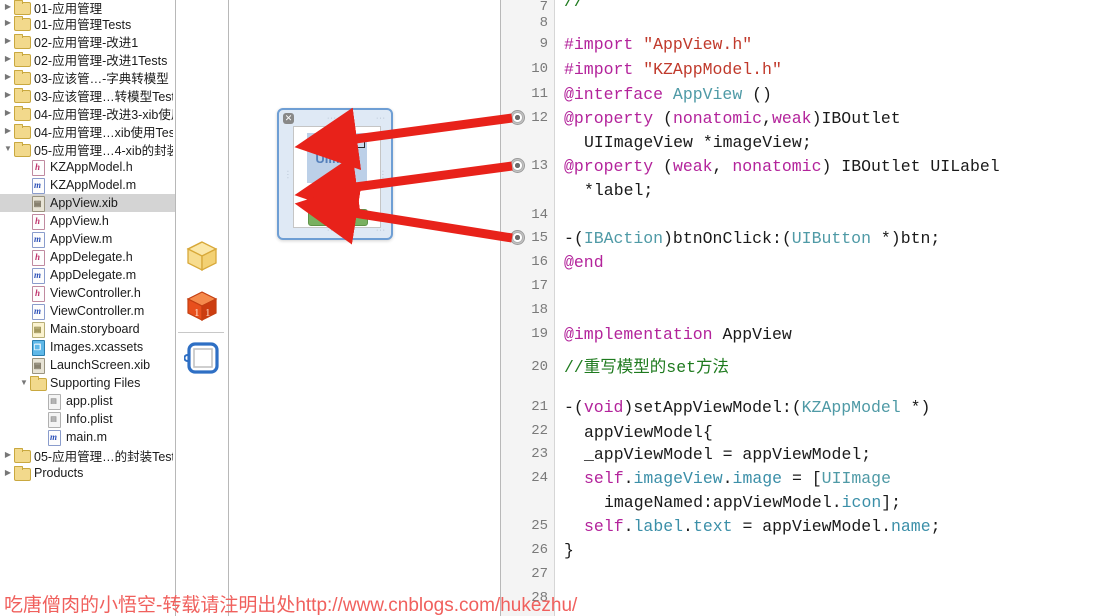  Describe the element at coordinates (87, 23) in the screenshot. I see `tree-row: 01-应用管理Tests` at that location.